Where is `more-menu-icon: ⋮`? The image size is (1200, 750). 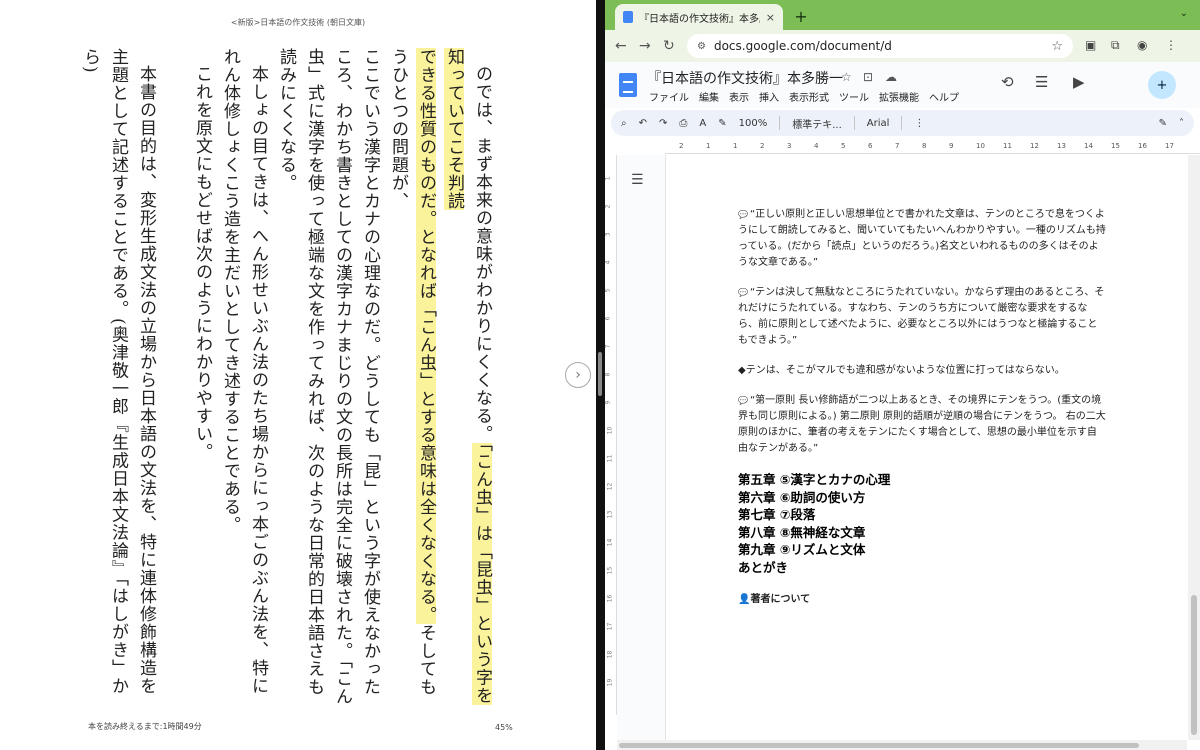 more-menu-icon: ⋮ is located at coordinates (1171, 45).